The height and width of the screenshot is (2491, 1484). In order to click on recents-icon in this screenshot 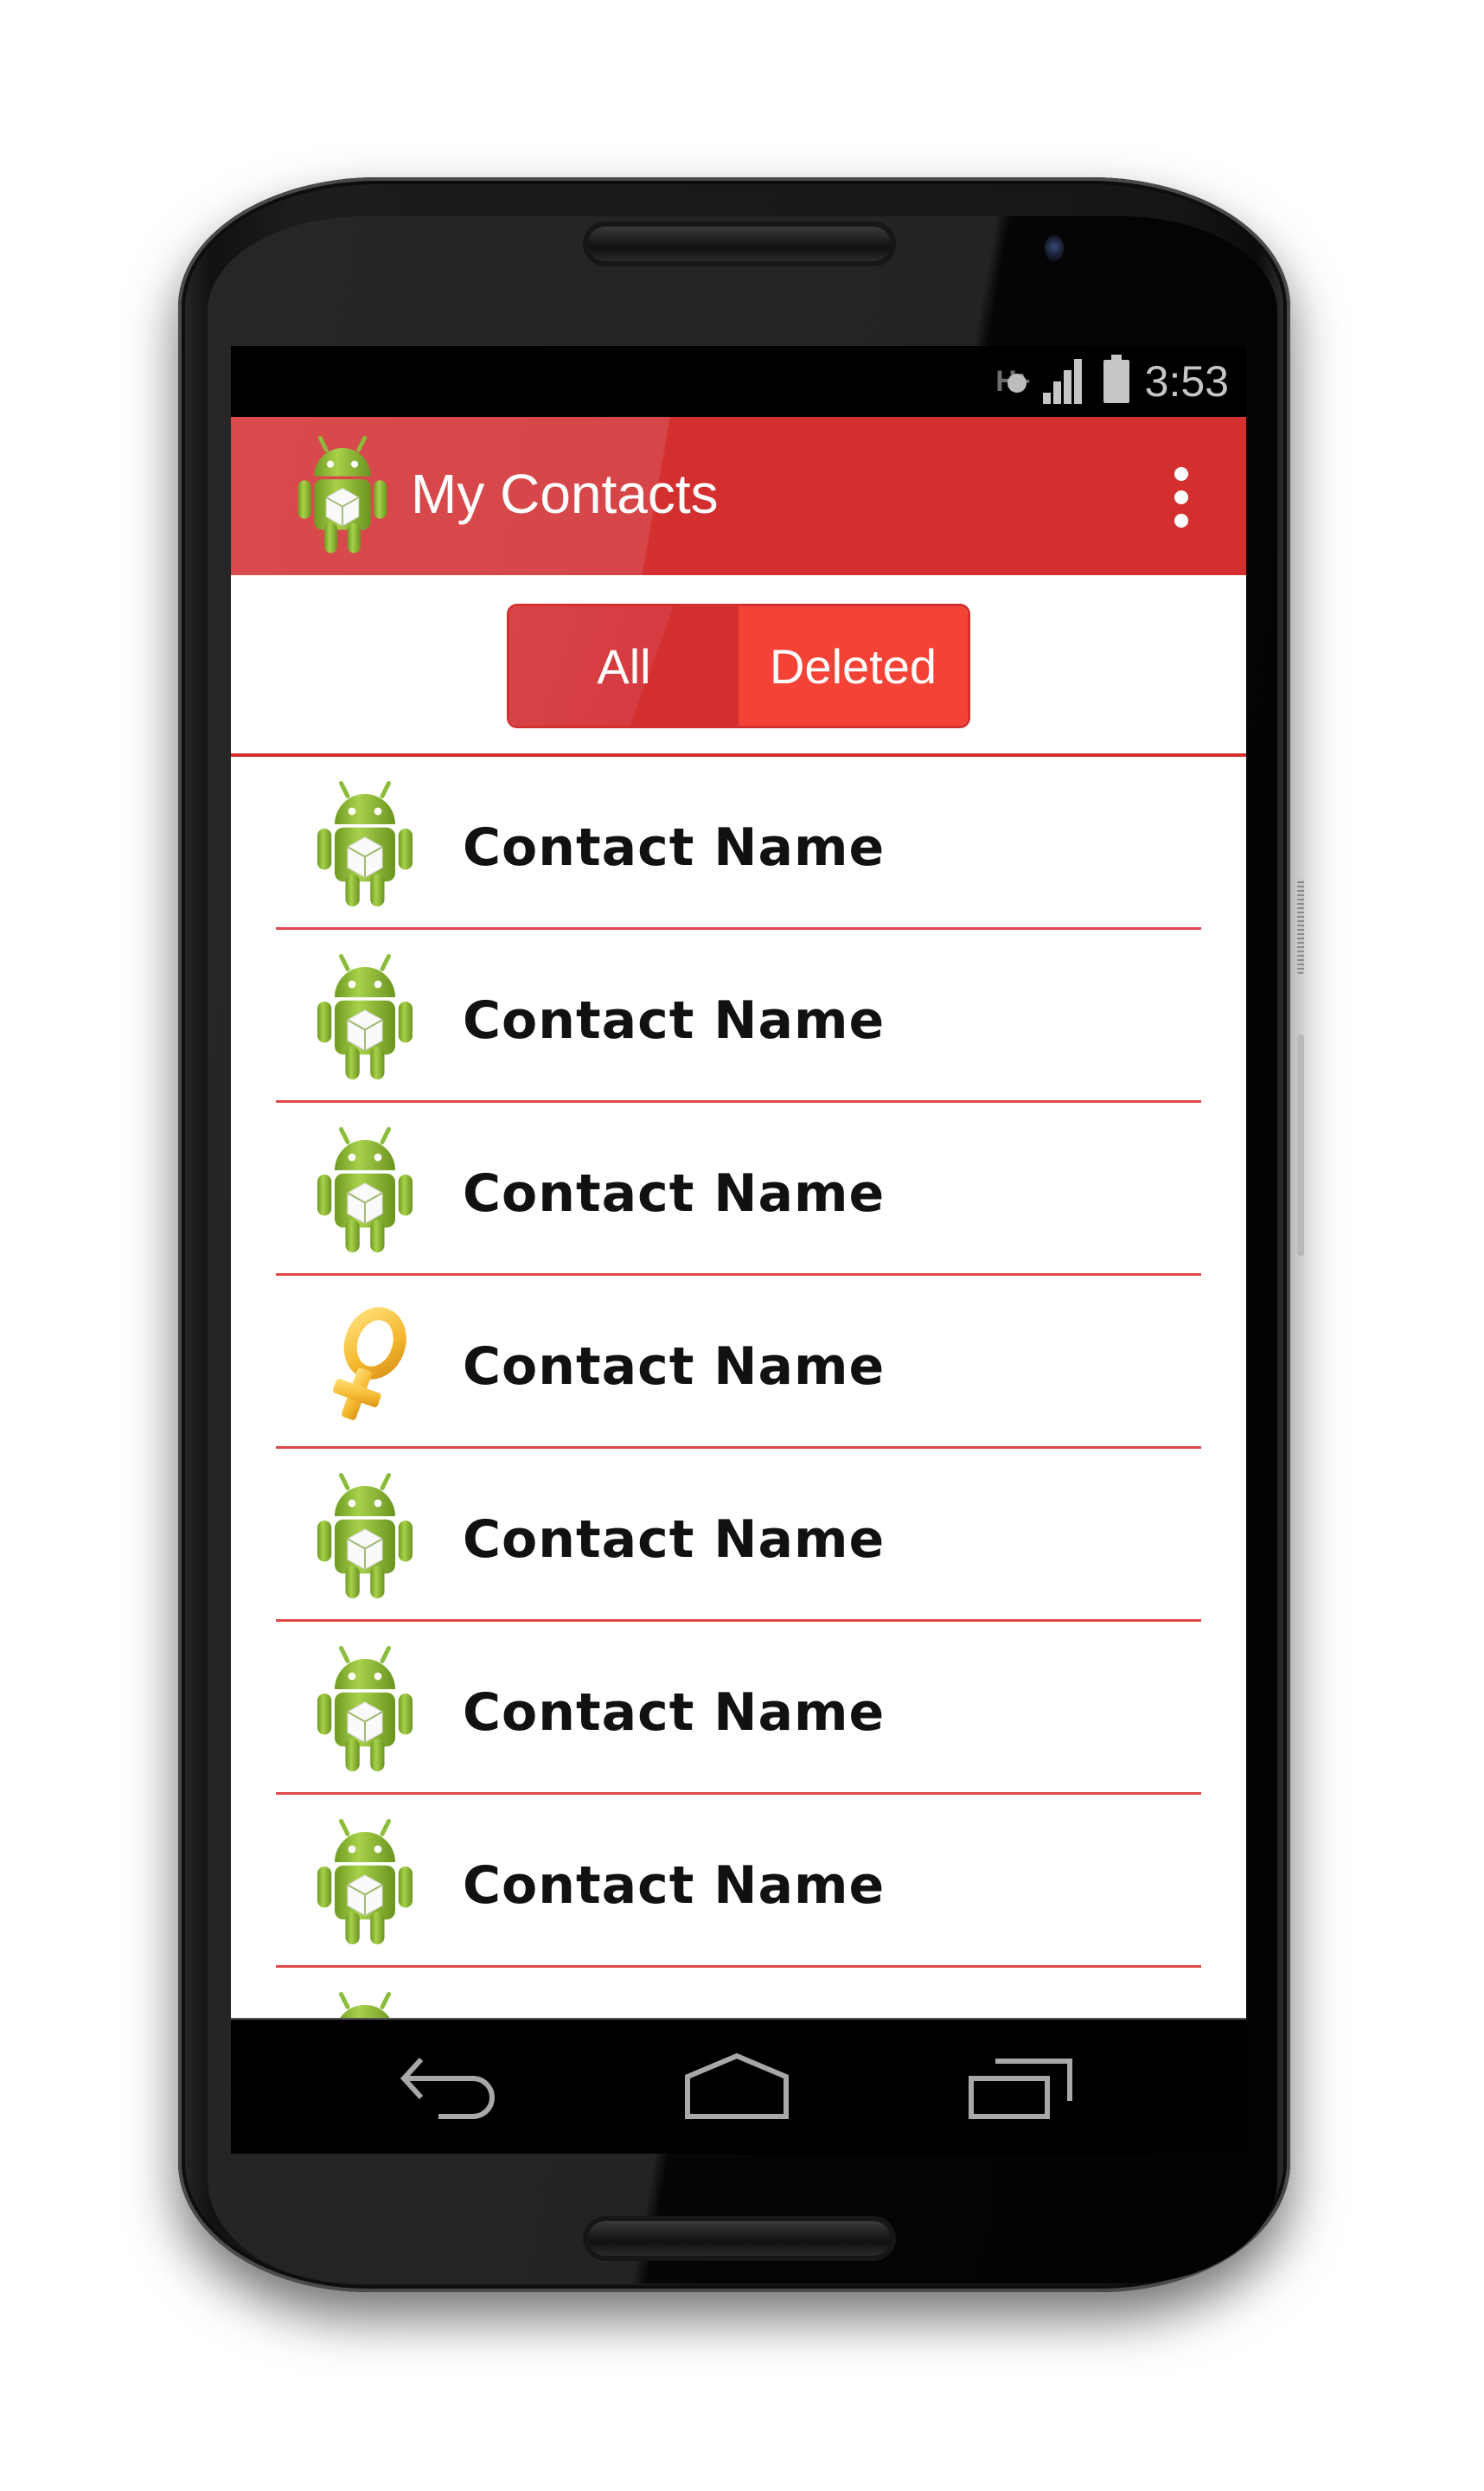, I will do `click(1022, 2087)`.